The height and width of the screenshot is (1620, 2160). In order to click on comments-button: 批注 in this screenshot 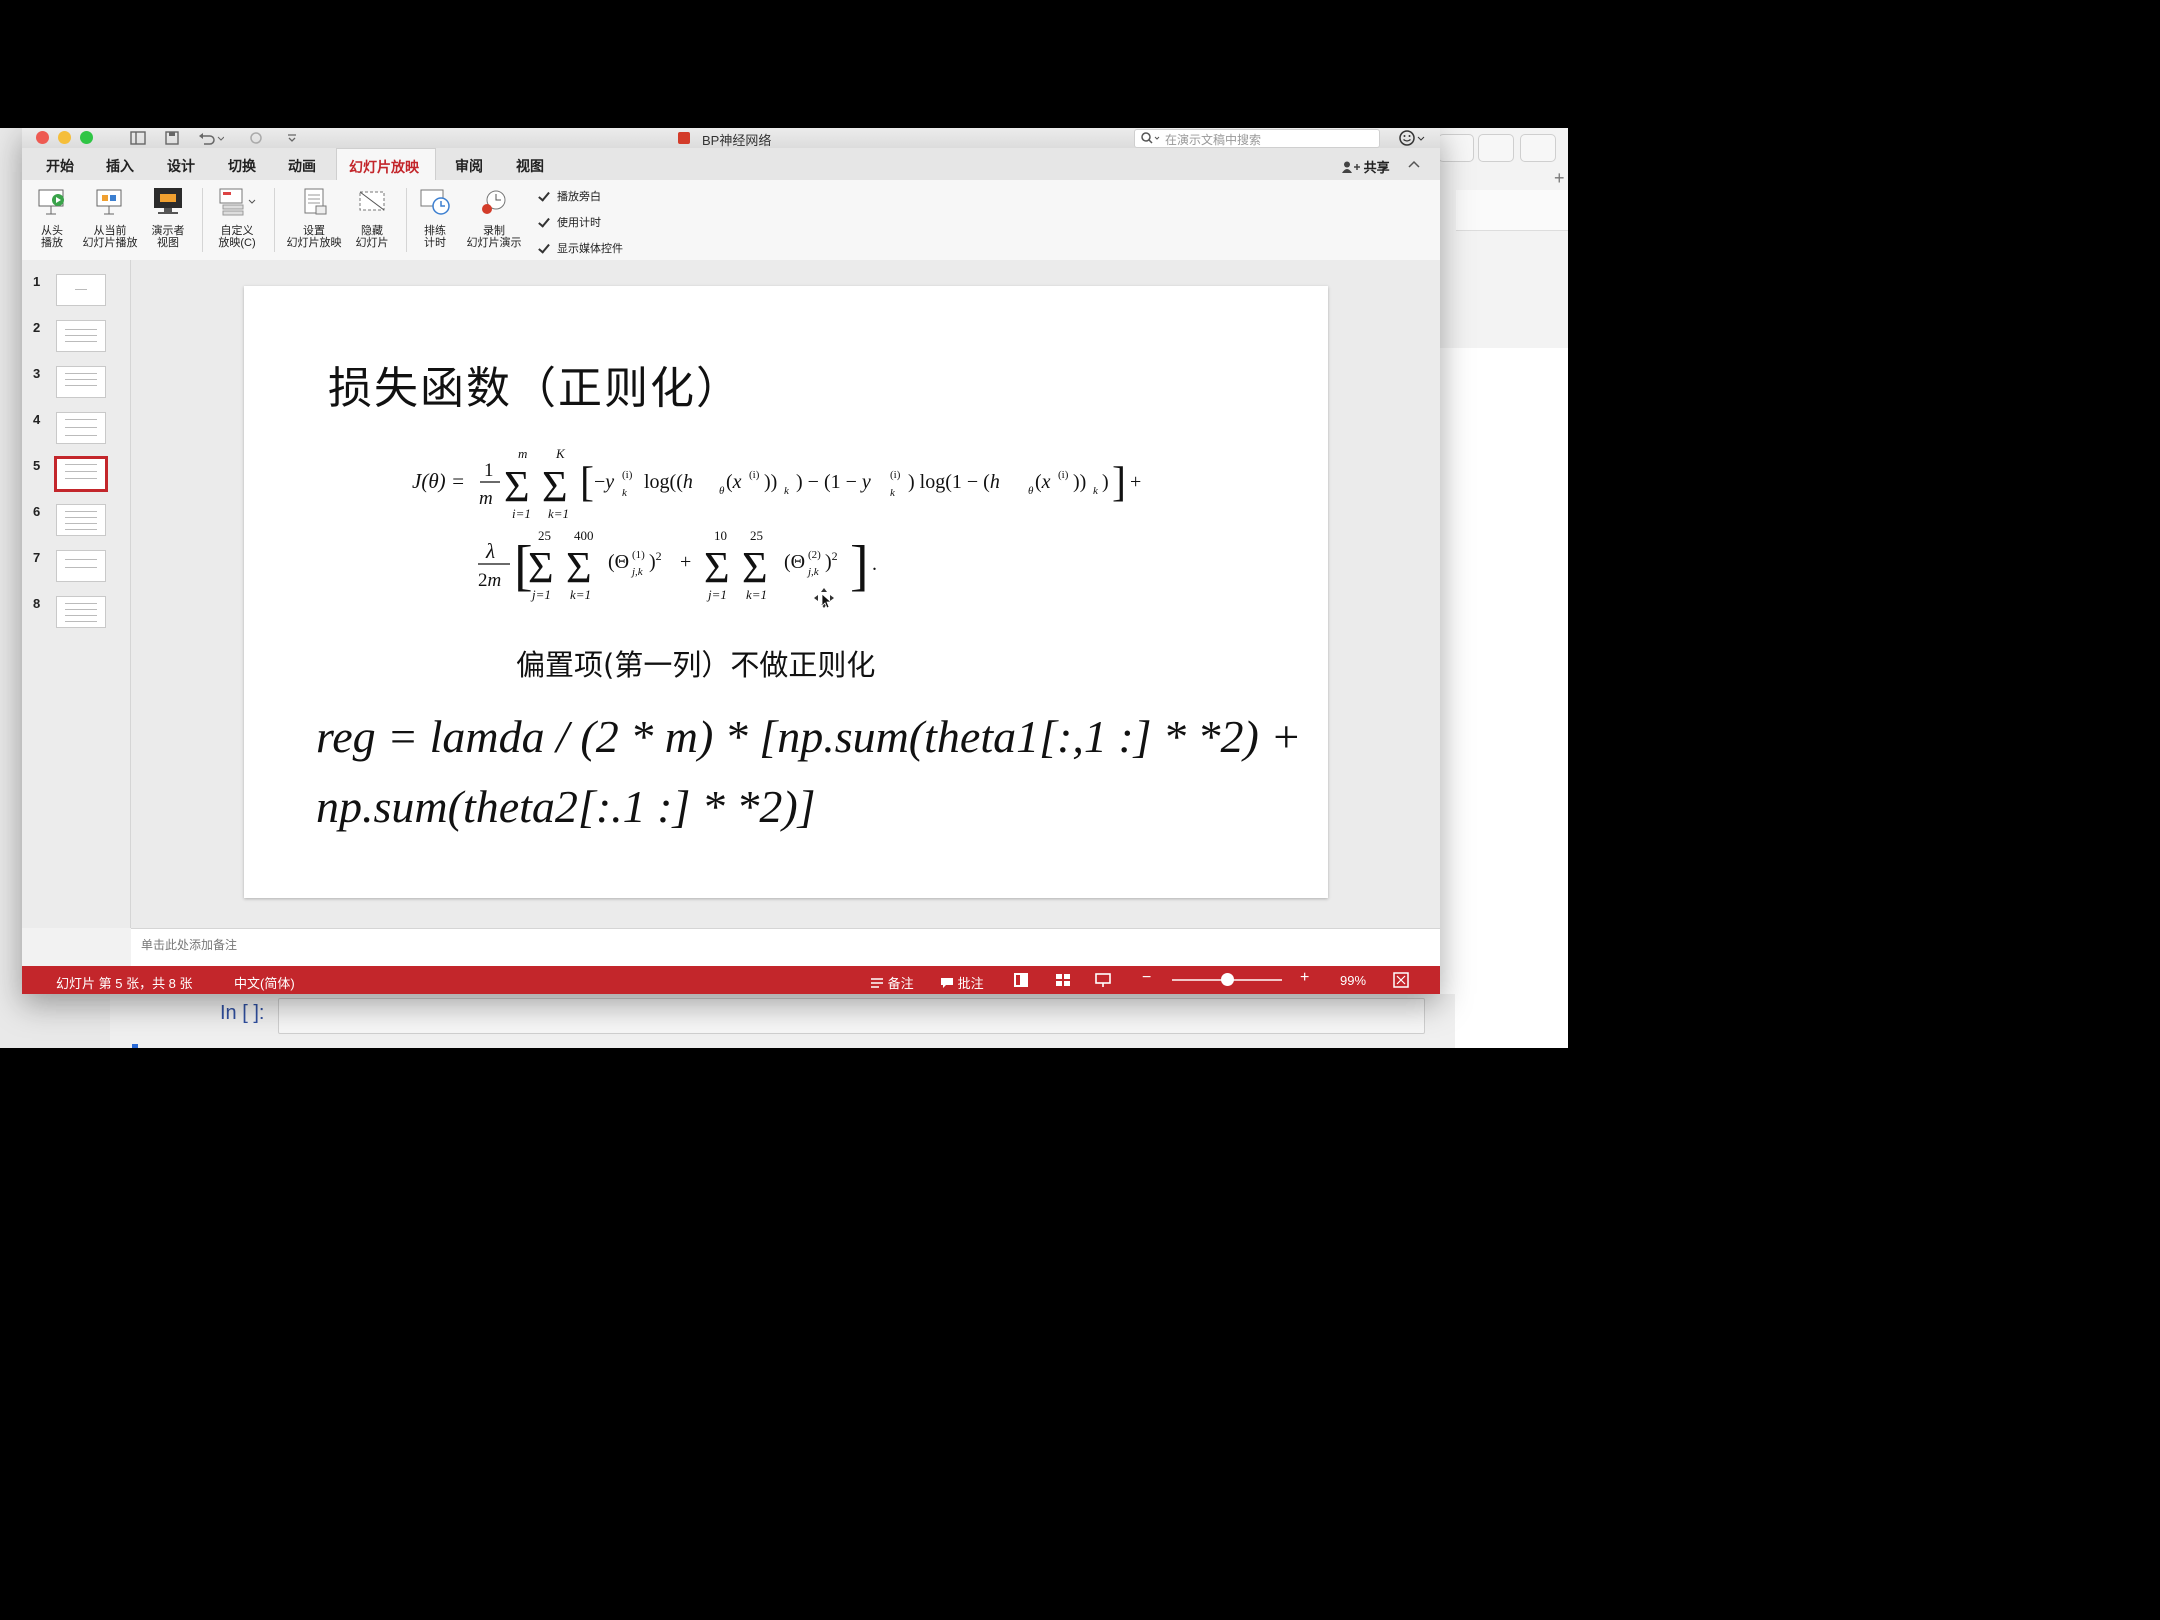, I will do `click(962, 982)`.